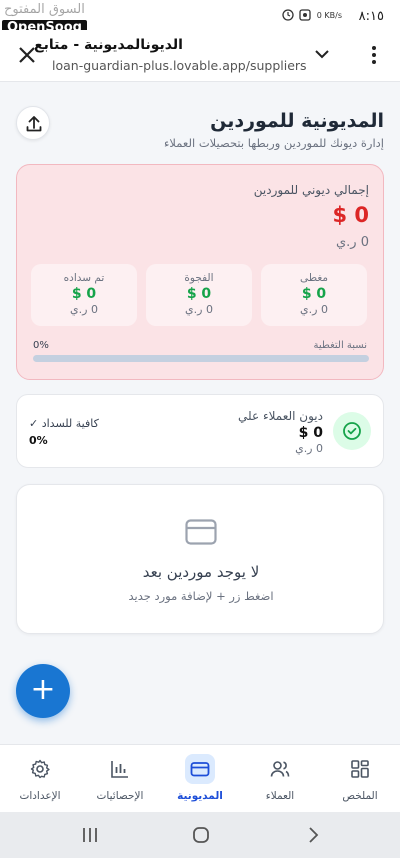  What do you see at coordinates (313, 835) in the screenshot?
I see `back-icon` at bounding box center [313, 835].